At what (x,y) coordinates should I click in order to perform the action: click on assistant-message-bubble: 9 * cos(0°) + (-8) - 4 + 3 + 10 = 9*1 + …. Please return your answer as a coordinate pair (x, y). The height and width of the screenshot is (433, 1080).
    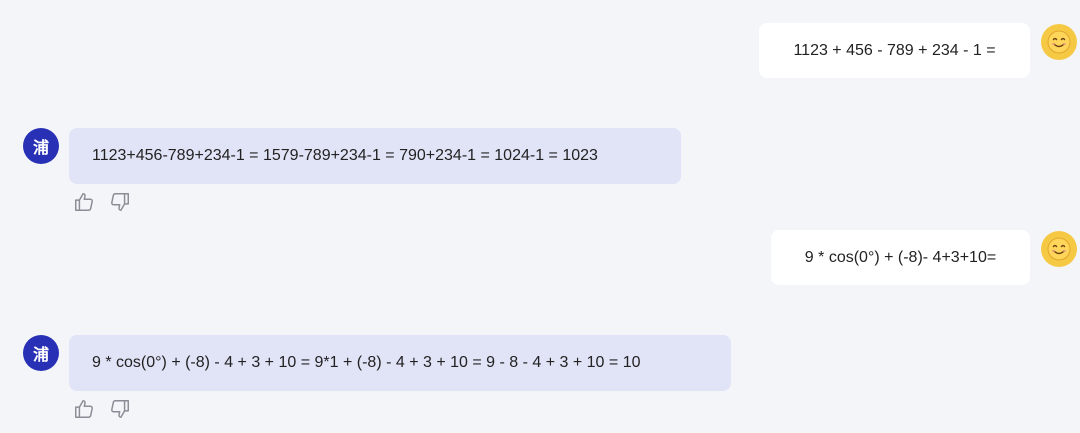
    Looking at the image, I should click on (400, 363).